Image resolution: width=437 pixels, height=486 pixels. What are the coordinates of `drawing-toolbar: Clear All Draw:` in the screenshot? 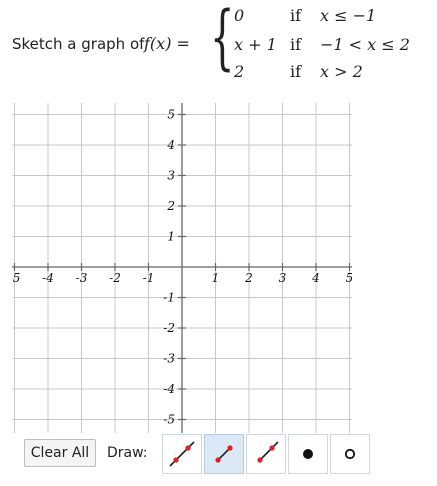 It's located at (191, 453).